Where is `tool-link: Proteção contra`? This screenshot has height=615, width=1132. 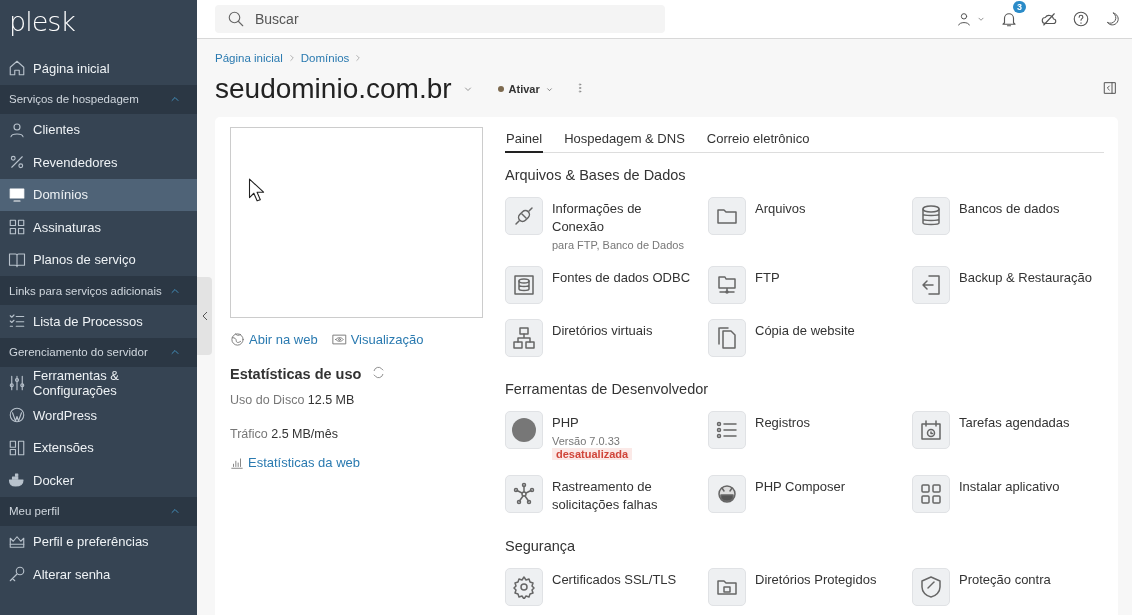
tool-link: Proteção contra is located at coordinates (1005, 580).